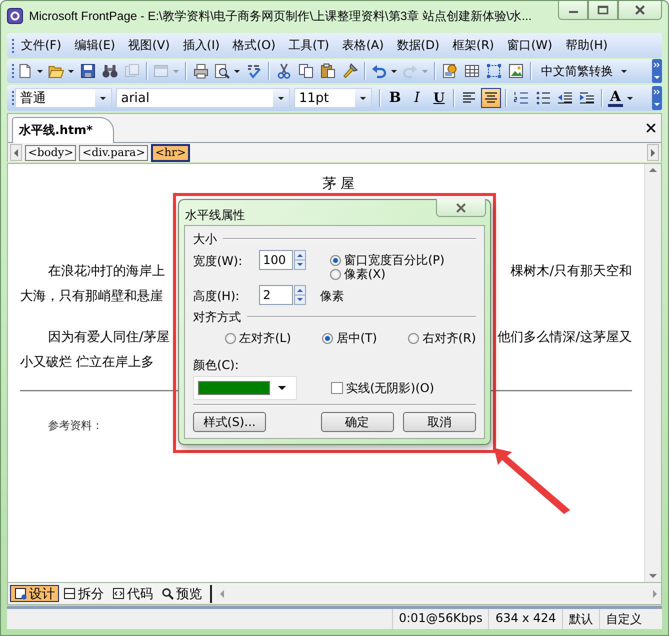  I want to click on paragraph-text: 他们多么情深/这茅屋又, so click(565, 338).